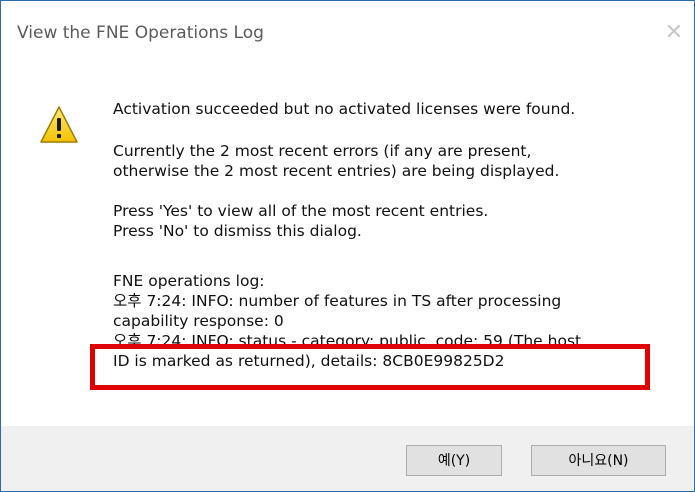 This screenshot has width=695, height=492. I want to click on no-button: 아니요(N), so click(598, 460).